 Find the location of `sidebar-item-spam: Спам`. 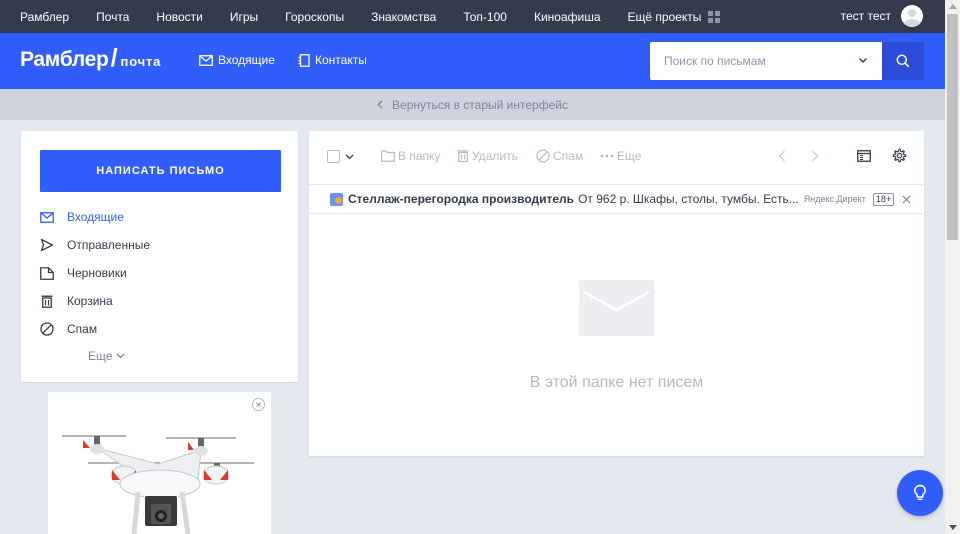

sidebar-item-spam: Спам is located at coordinates (94, 329).